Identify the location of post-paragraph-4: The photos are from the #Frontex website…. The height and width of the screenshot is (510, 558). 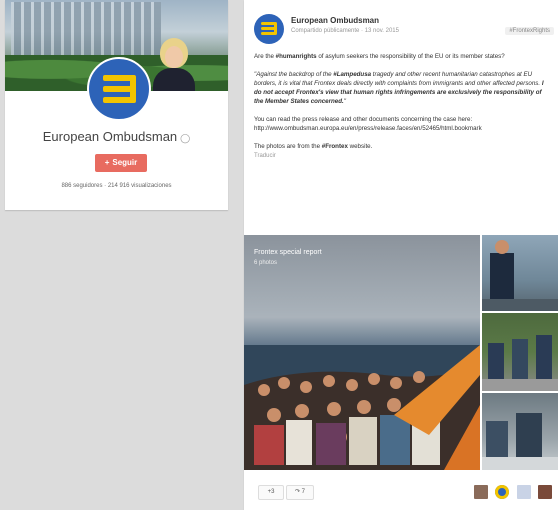
(402, 146).